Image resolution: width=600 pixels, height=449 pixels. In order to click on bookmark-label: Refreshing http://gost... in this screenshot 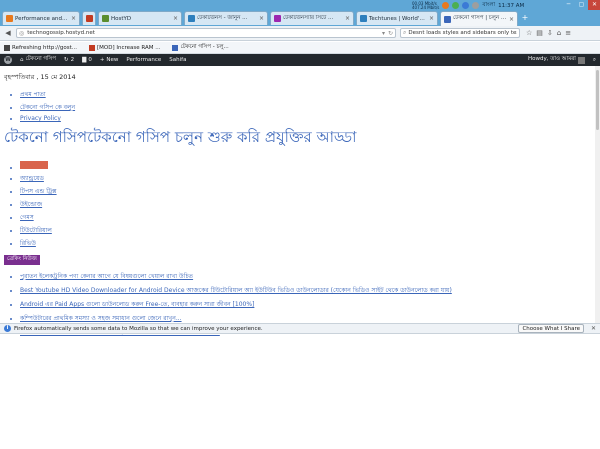, I will do `click(44, 47)`.